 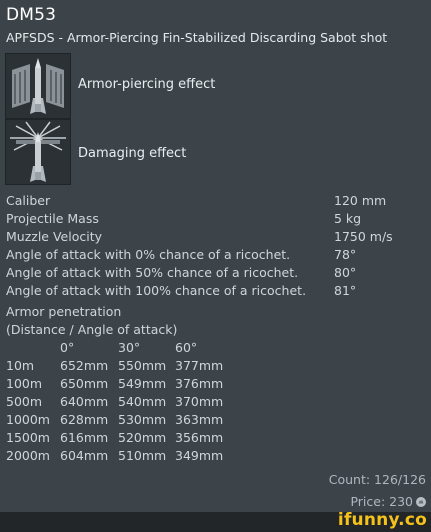 I want to click on shell-damaging-icon, so click(x=38, y=152).